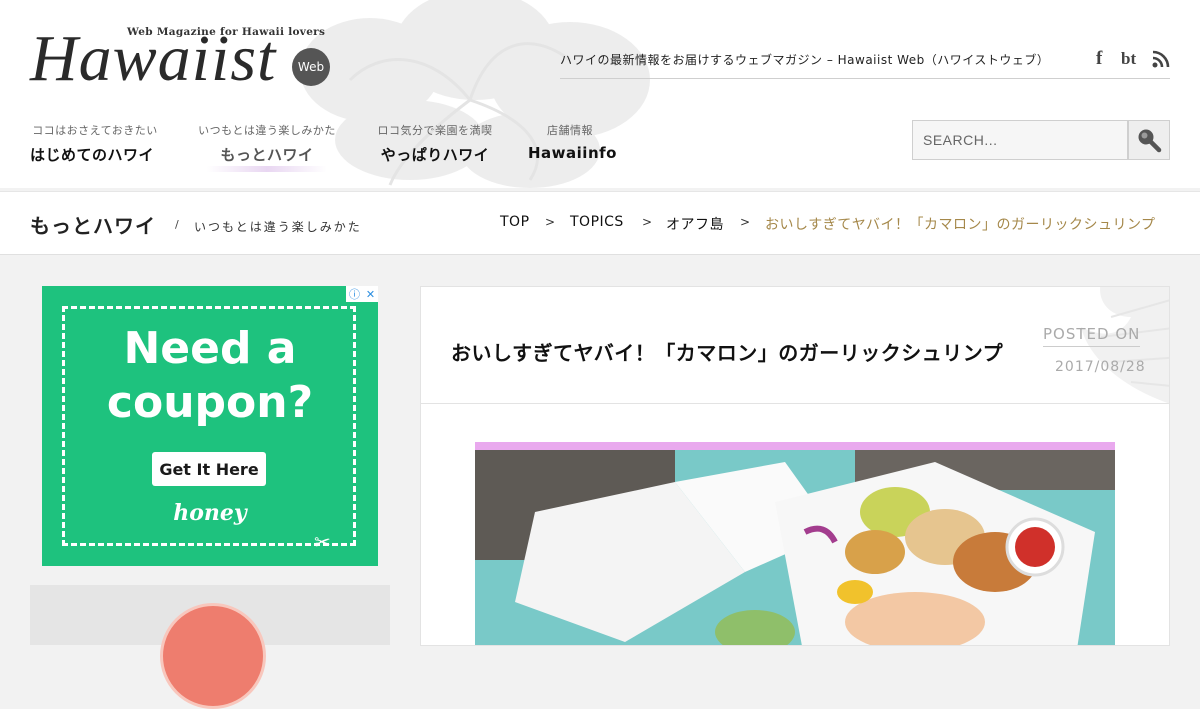  I want to click on nav-item-hawaiinfo: 店舗情報 Hawaiinfo, so click(572, 142).